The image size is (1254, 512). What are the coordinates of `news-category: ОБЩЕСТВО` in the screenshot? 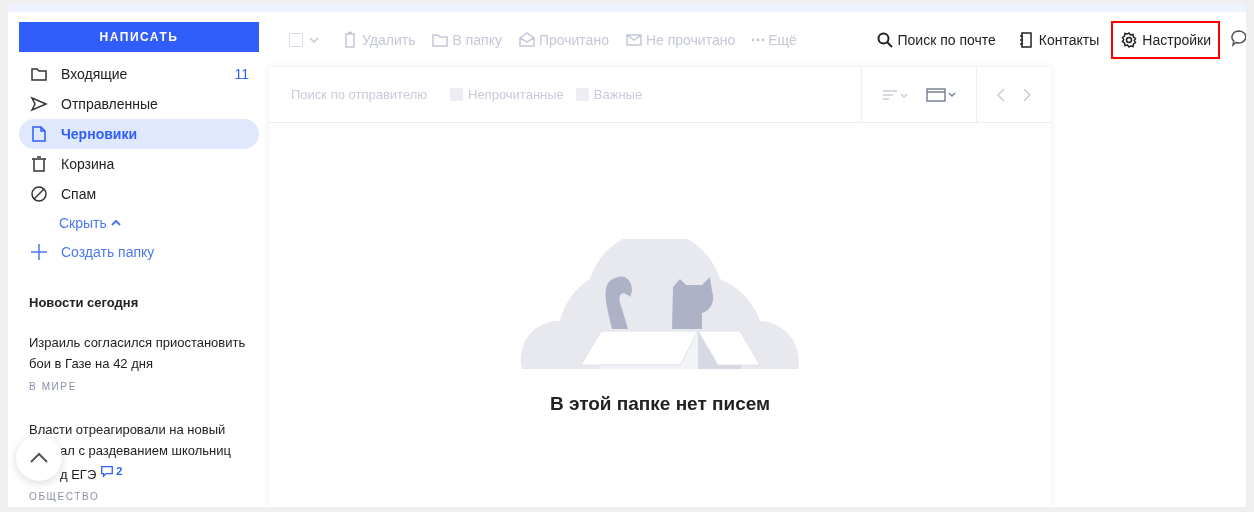 It's located at (64, 496).